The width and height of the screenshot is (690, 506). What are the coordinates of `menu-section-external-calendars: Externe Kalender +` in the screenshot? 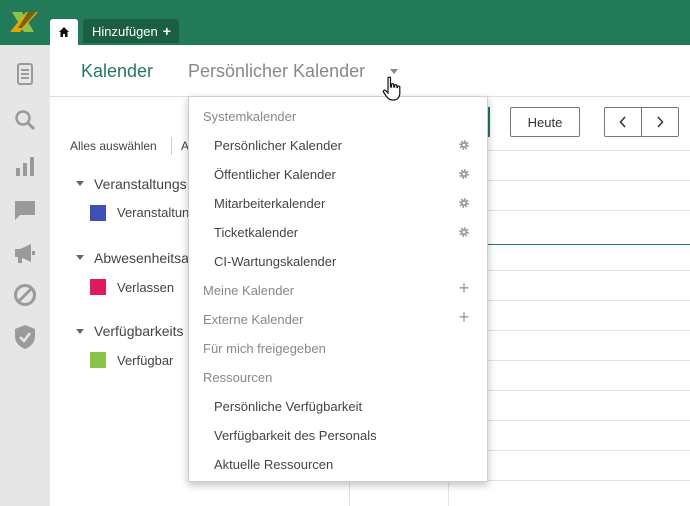 It's located at (339, 319).